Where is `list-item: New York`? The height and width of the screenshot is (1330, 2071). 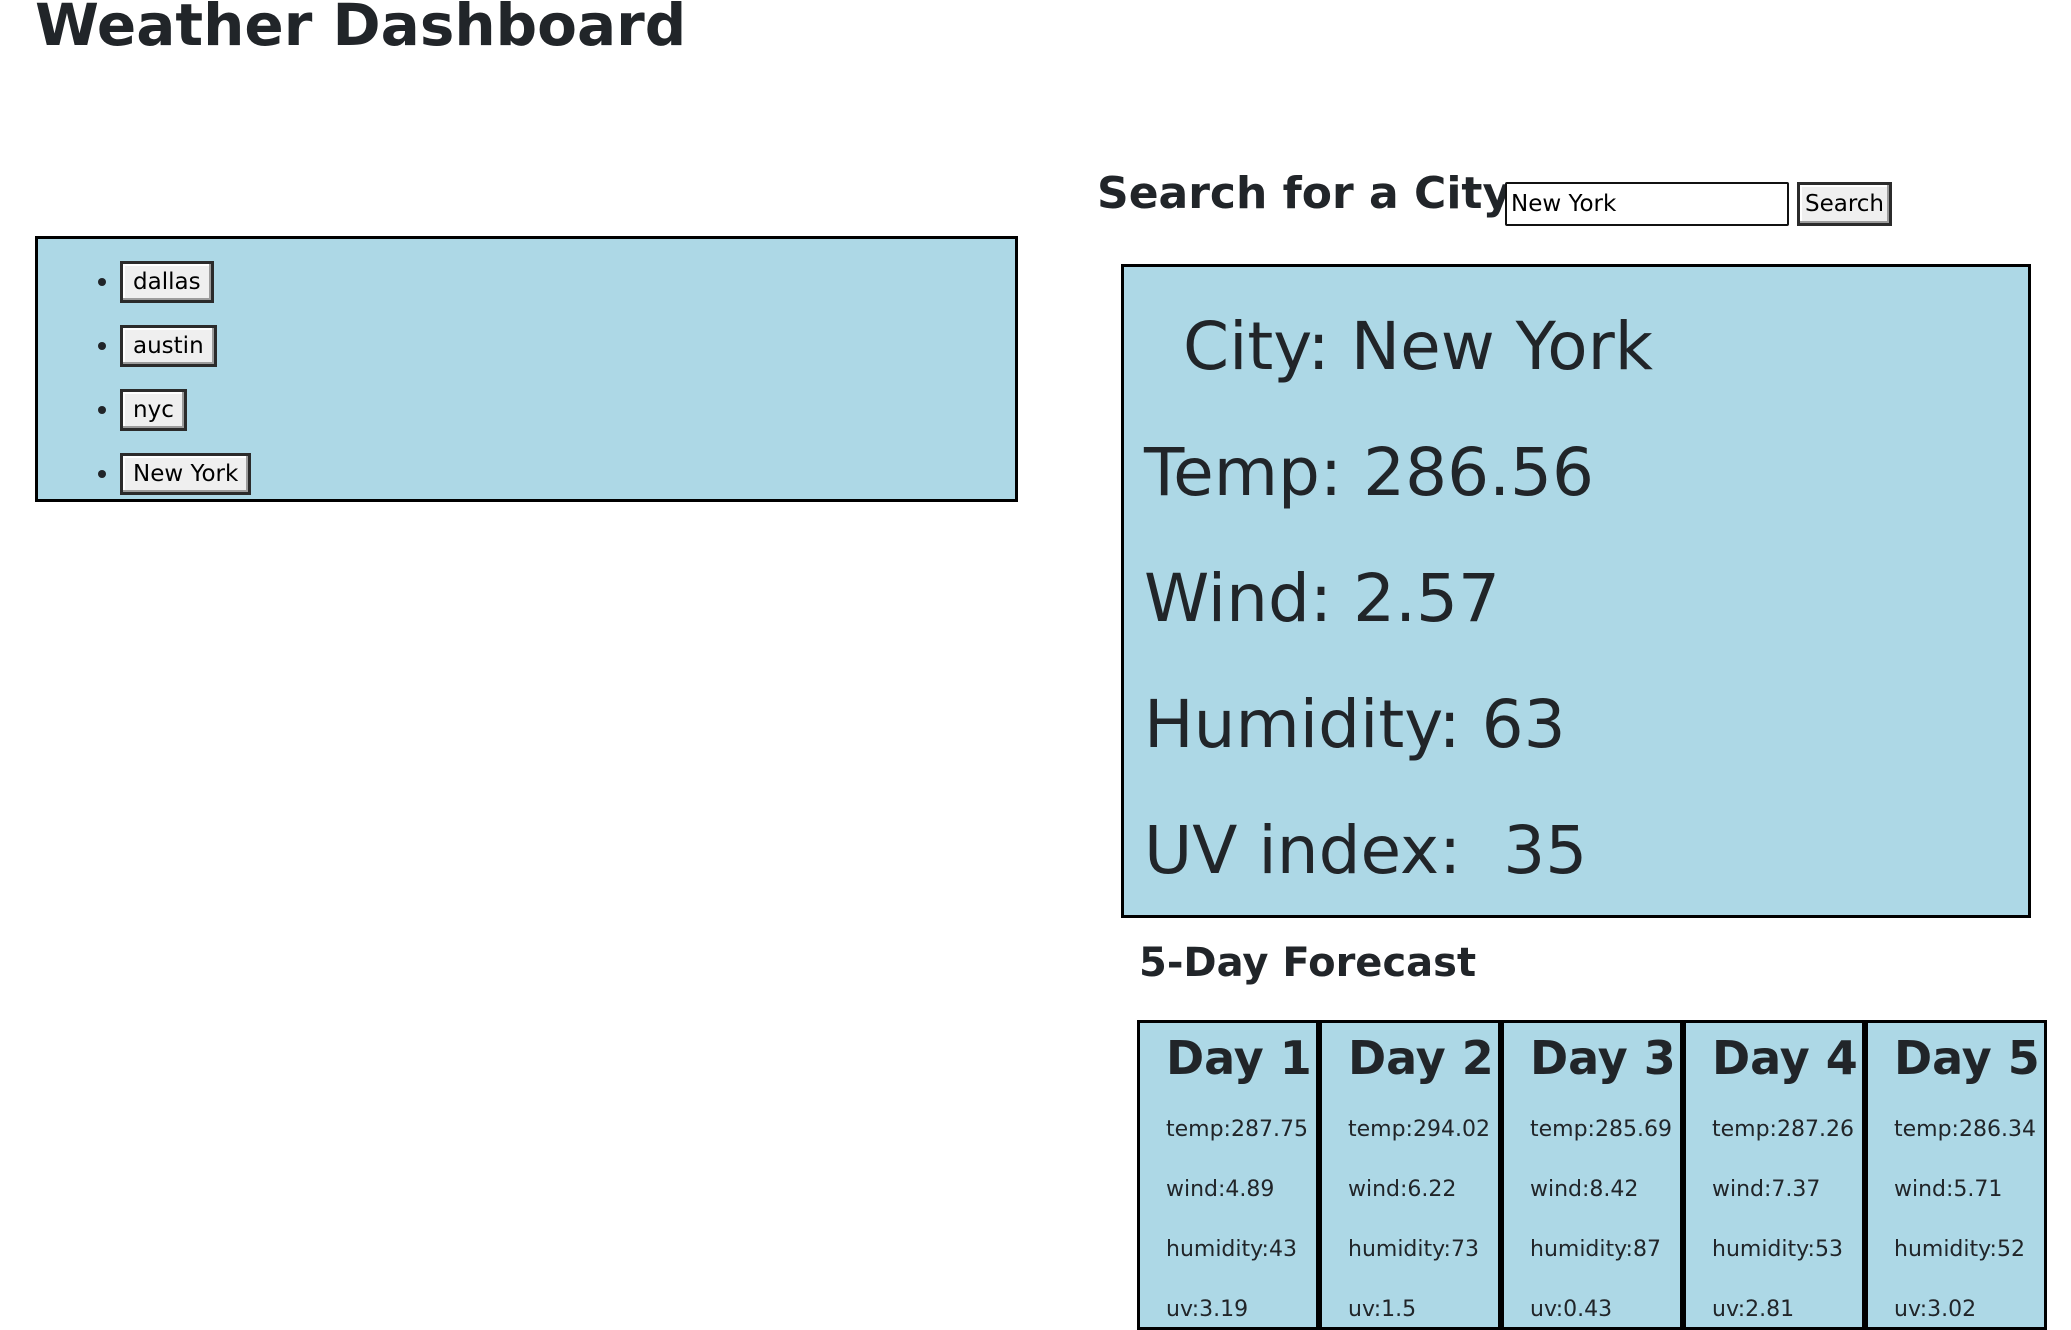 list-item: New York is located at coordinates (186, 485).